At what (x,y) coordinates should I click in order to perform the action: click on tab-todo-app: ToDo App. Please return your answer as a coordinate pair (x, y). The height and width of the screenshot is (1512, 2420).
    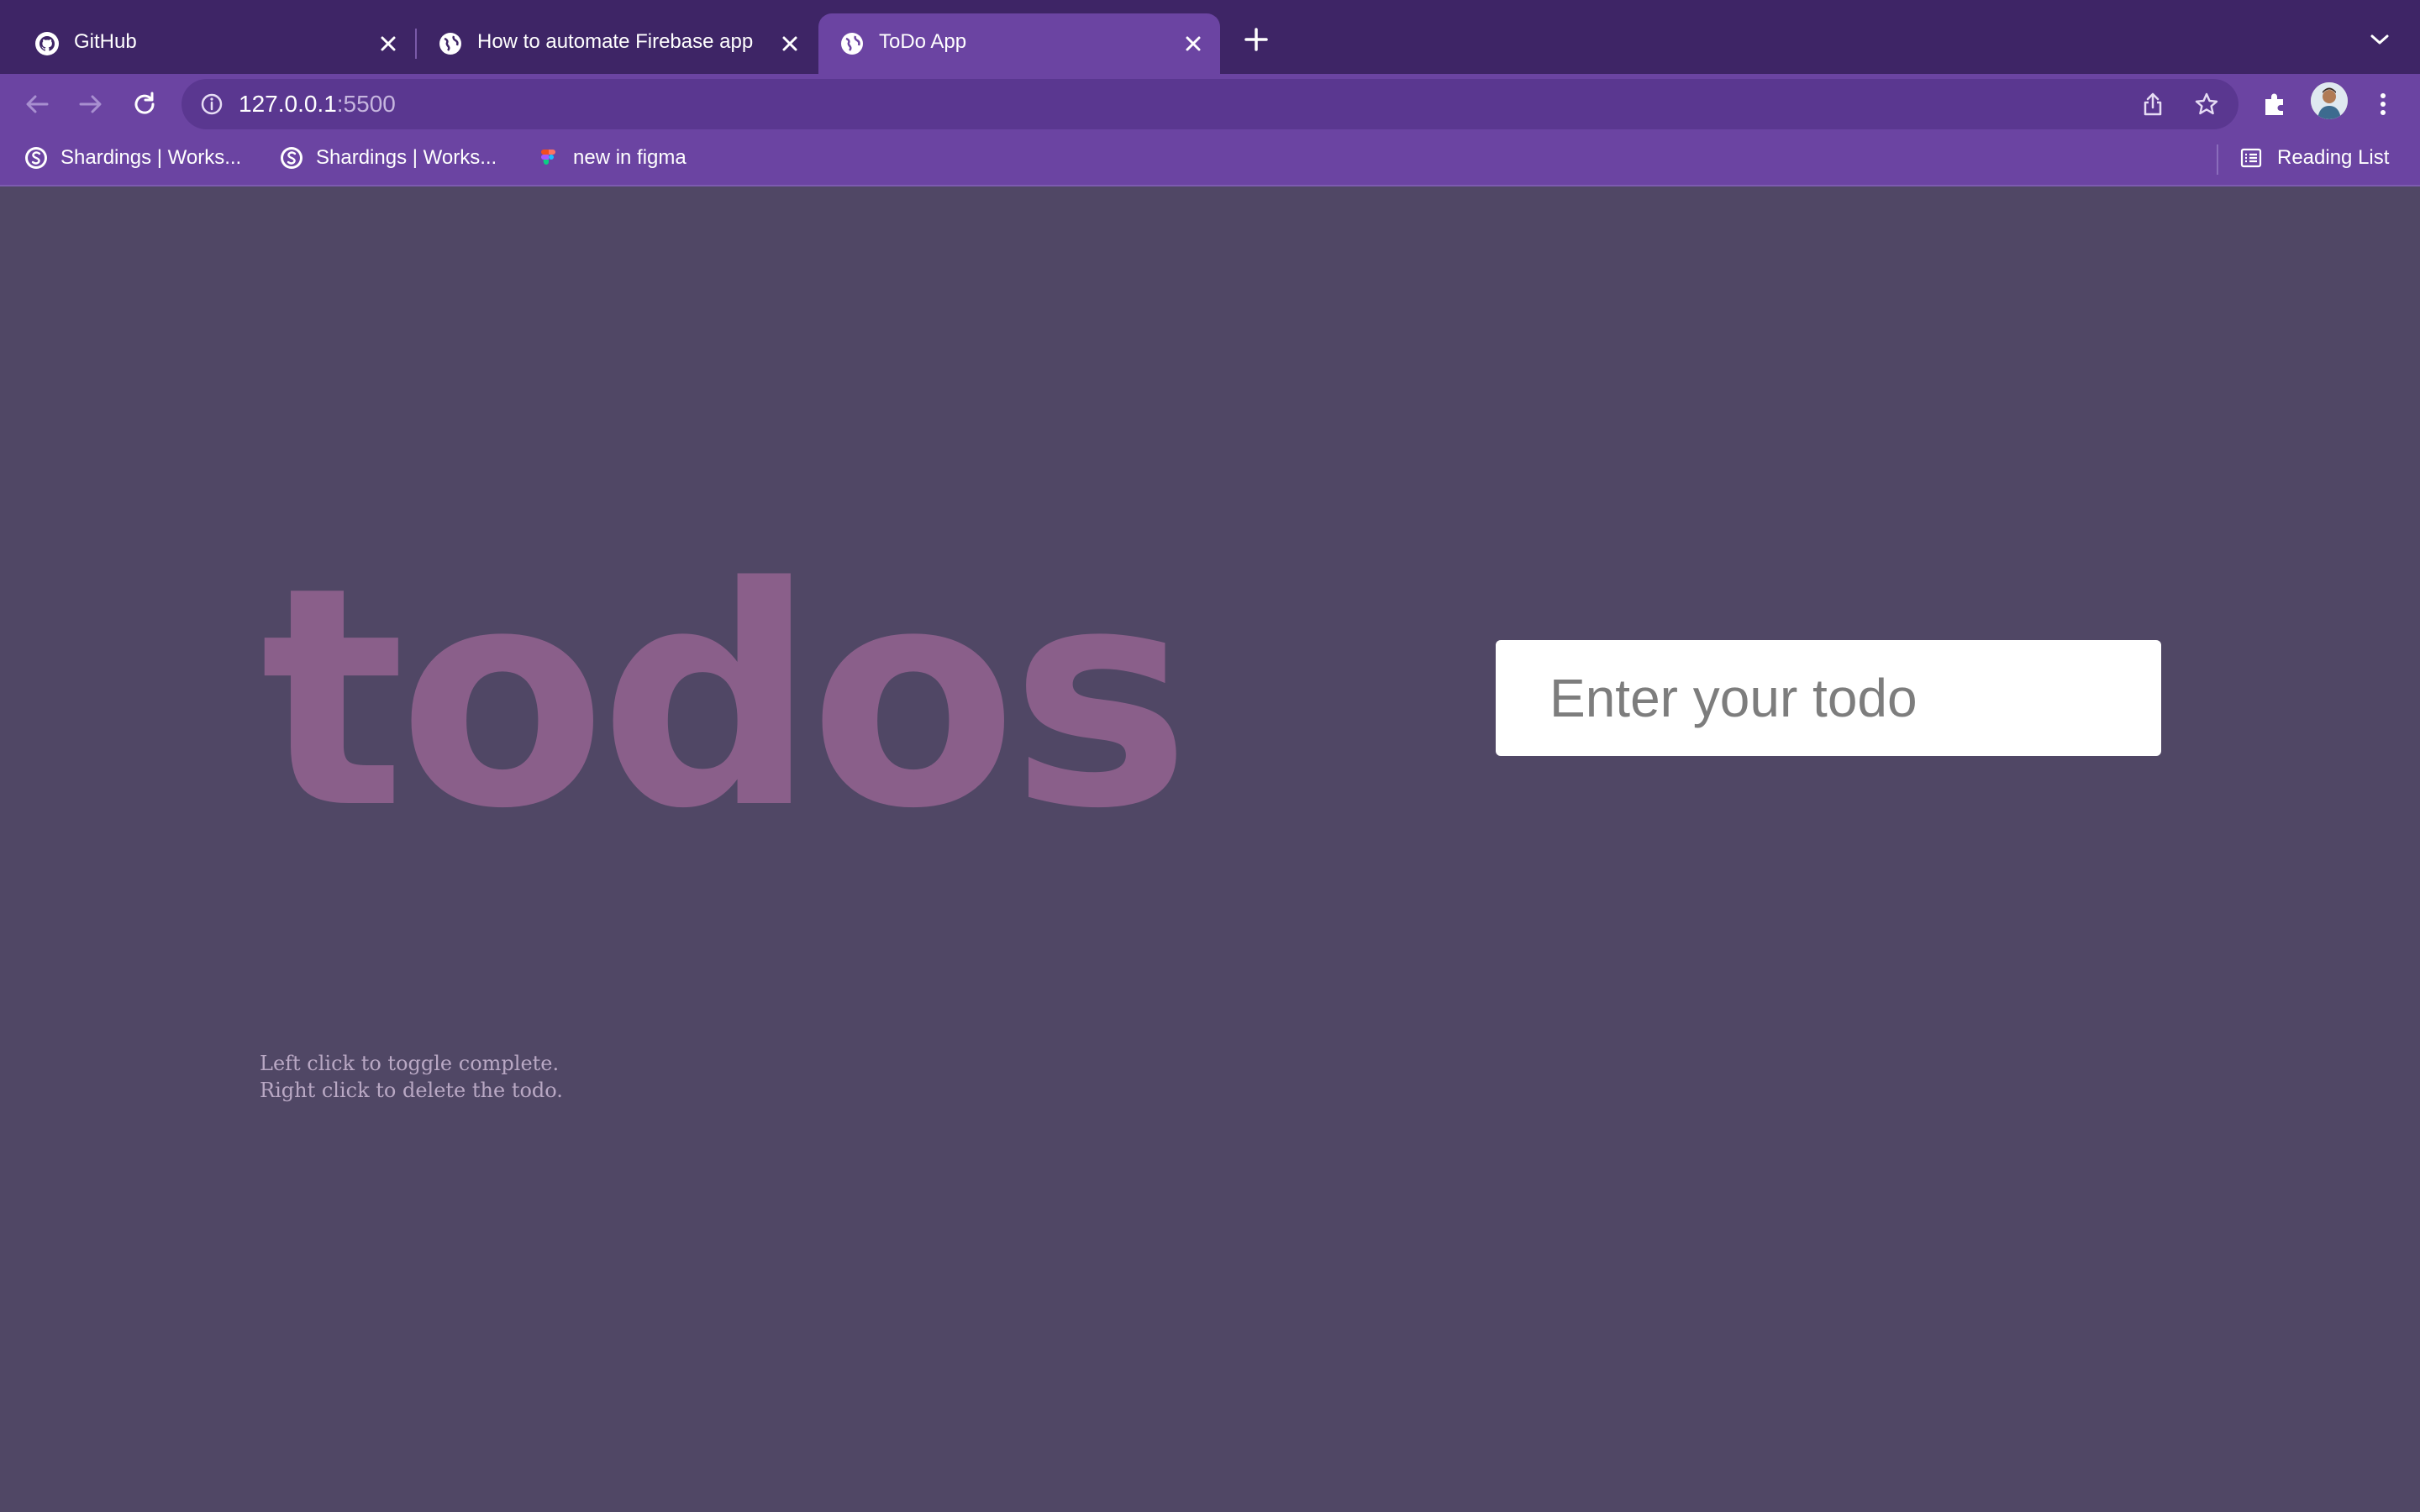
    Looking at the image, I should click on (1019, 43).